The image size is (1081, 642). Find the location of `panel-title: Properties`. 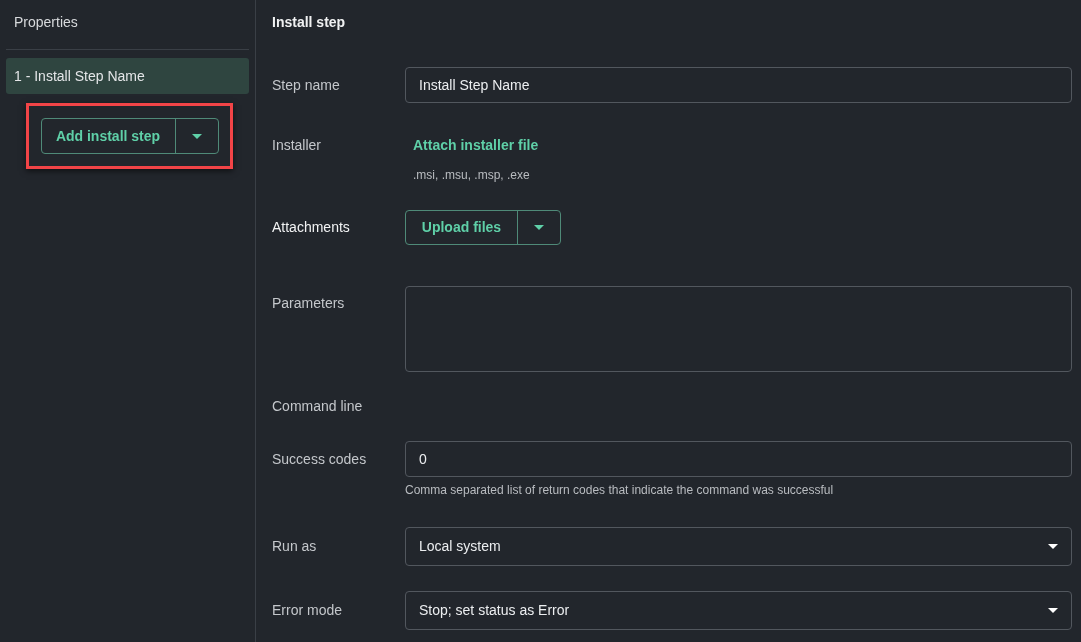

panel-title: Properties is located at coordinates (46, 22).